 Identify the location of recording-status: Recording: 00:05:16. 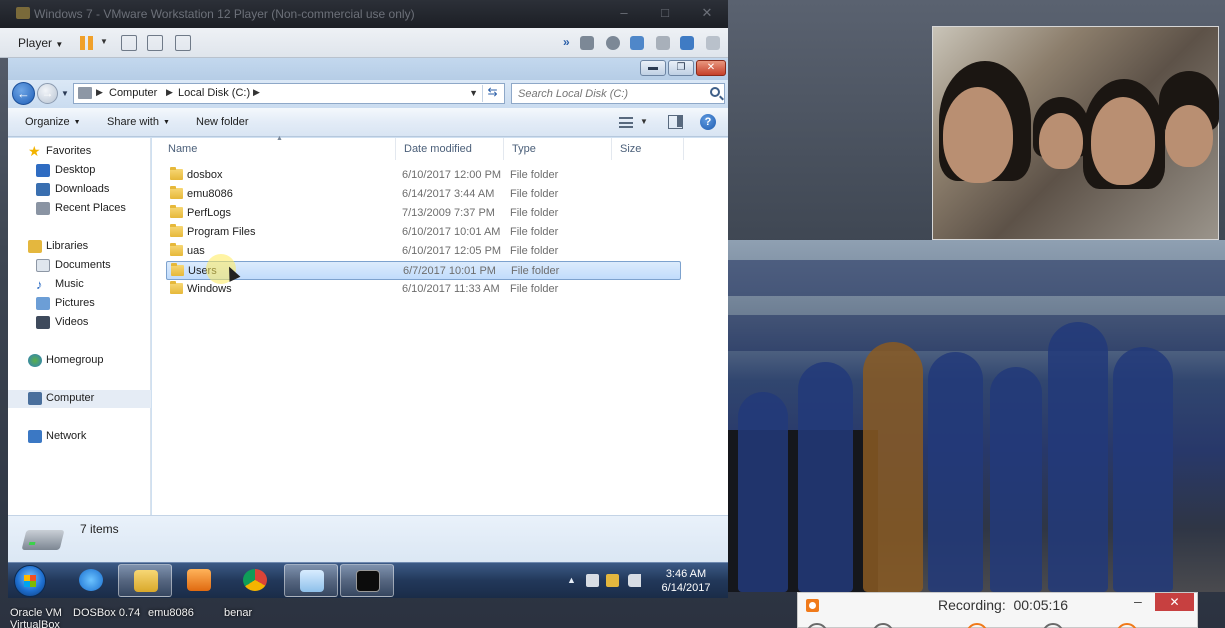
(1003, 605).